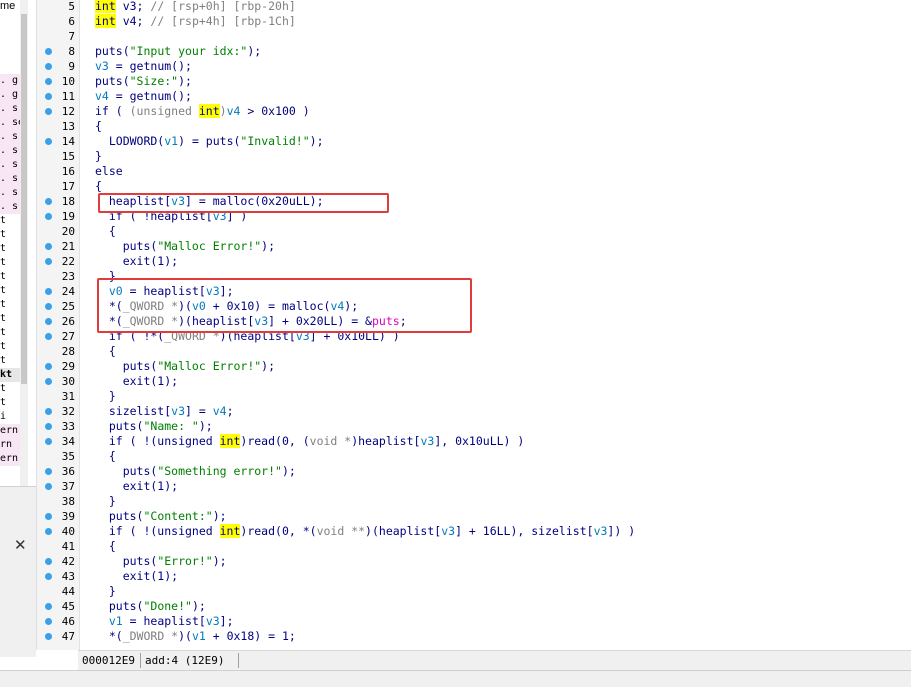 The height and width of the screenshot is (687, 911). I want to click on code-text: puts("Content:");, so click(161, 516).